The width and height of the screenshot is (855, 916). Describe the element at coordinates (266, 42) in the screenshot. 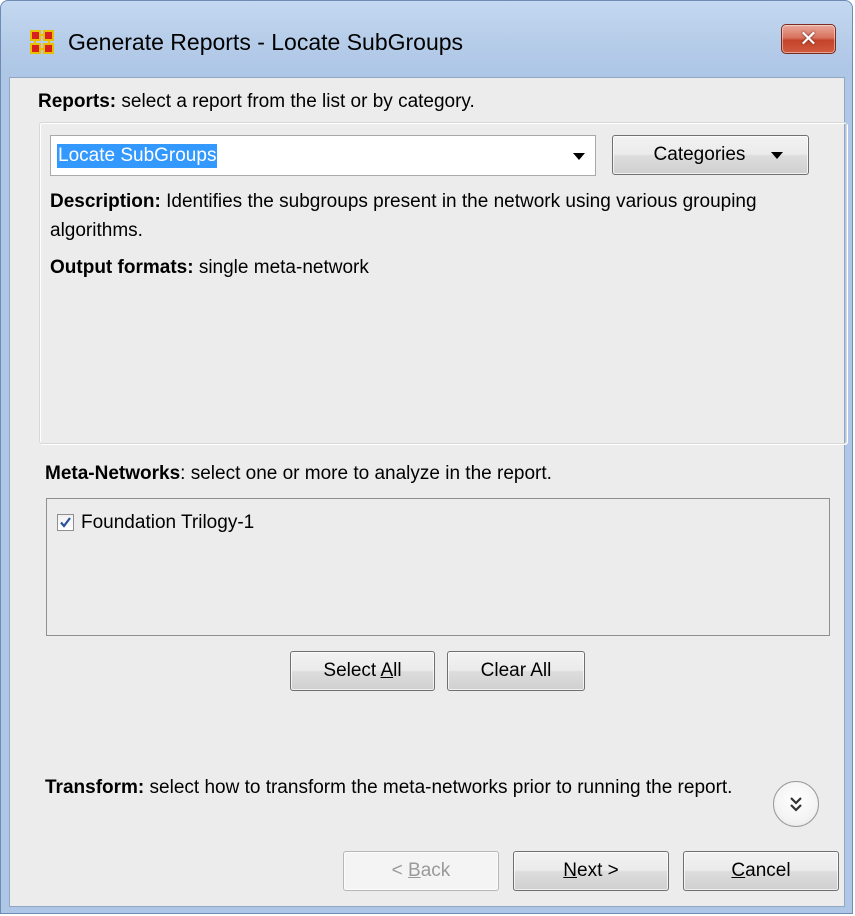

I see `window-title: Generate Reports - Locate SubGroups` at that location.